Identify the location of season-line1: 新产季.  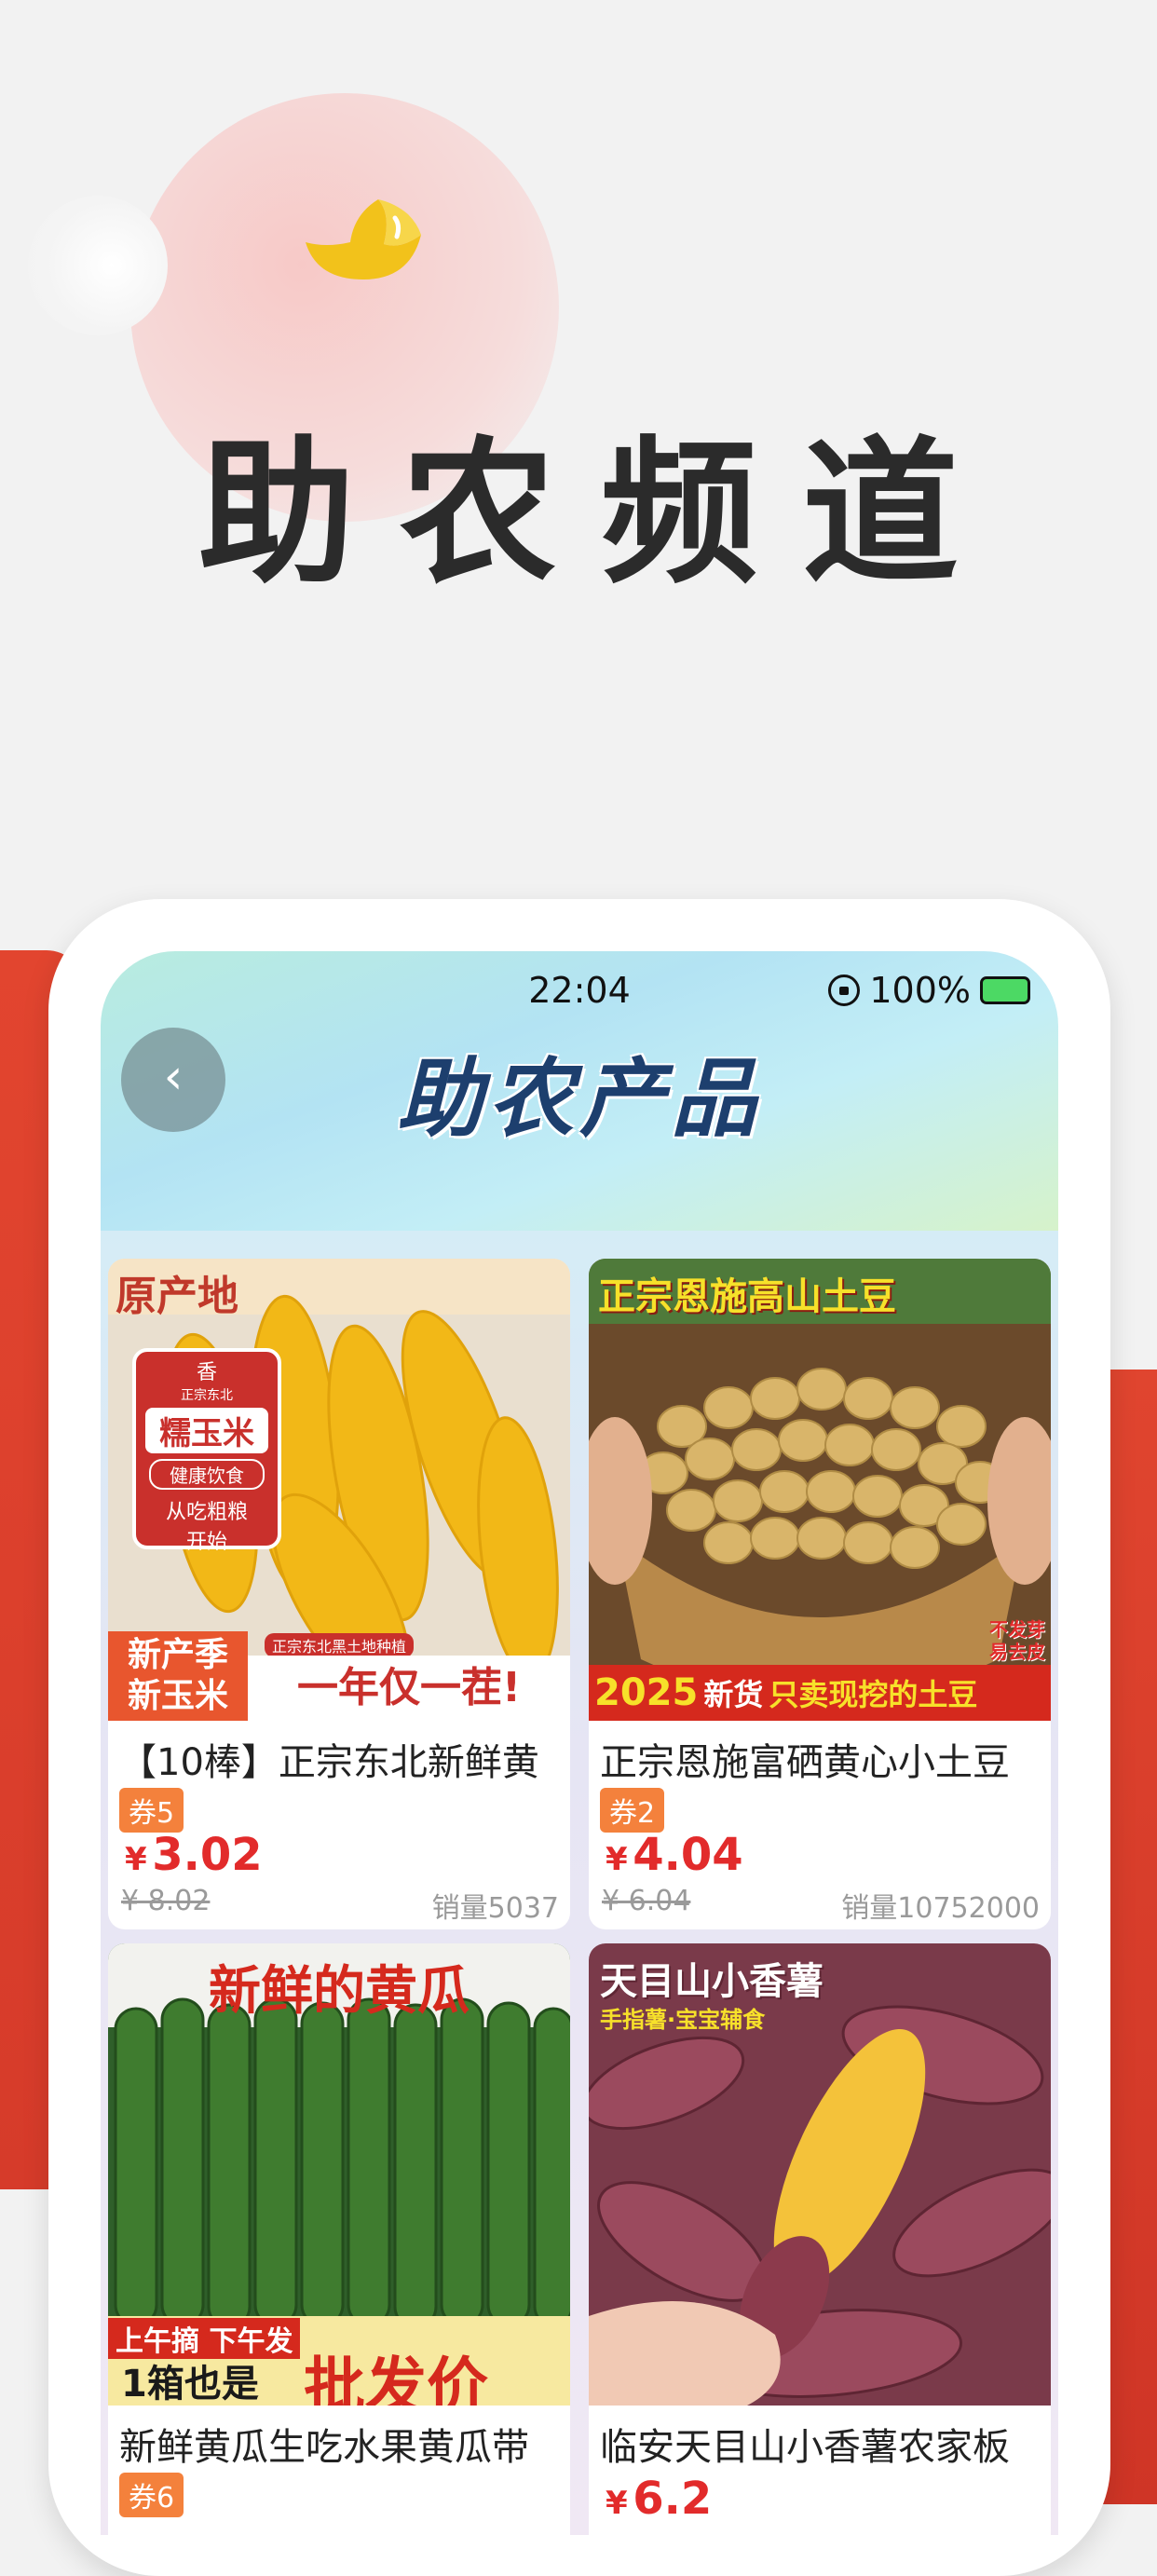
(177, 1655).